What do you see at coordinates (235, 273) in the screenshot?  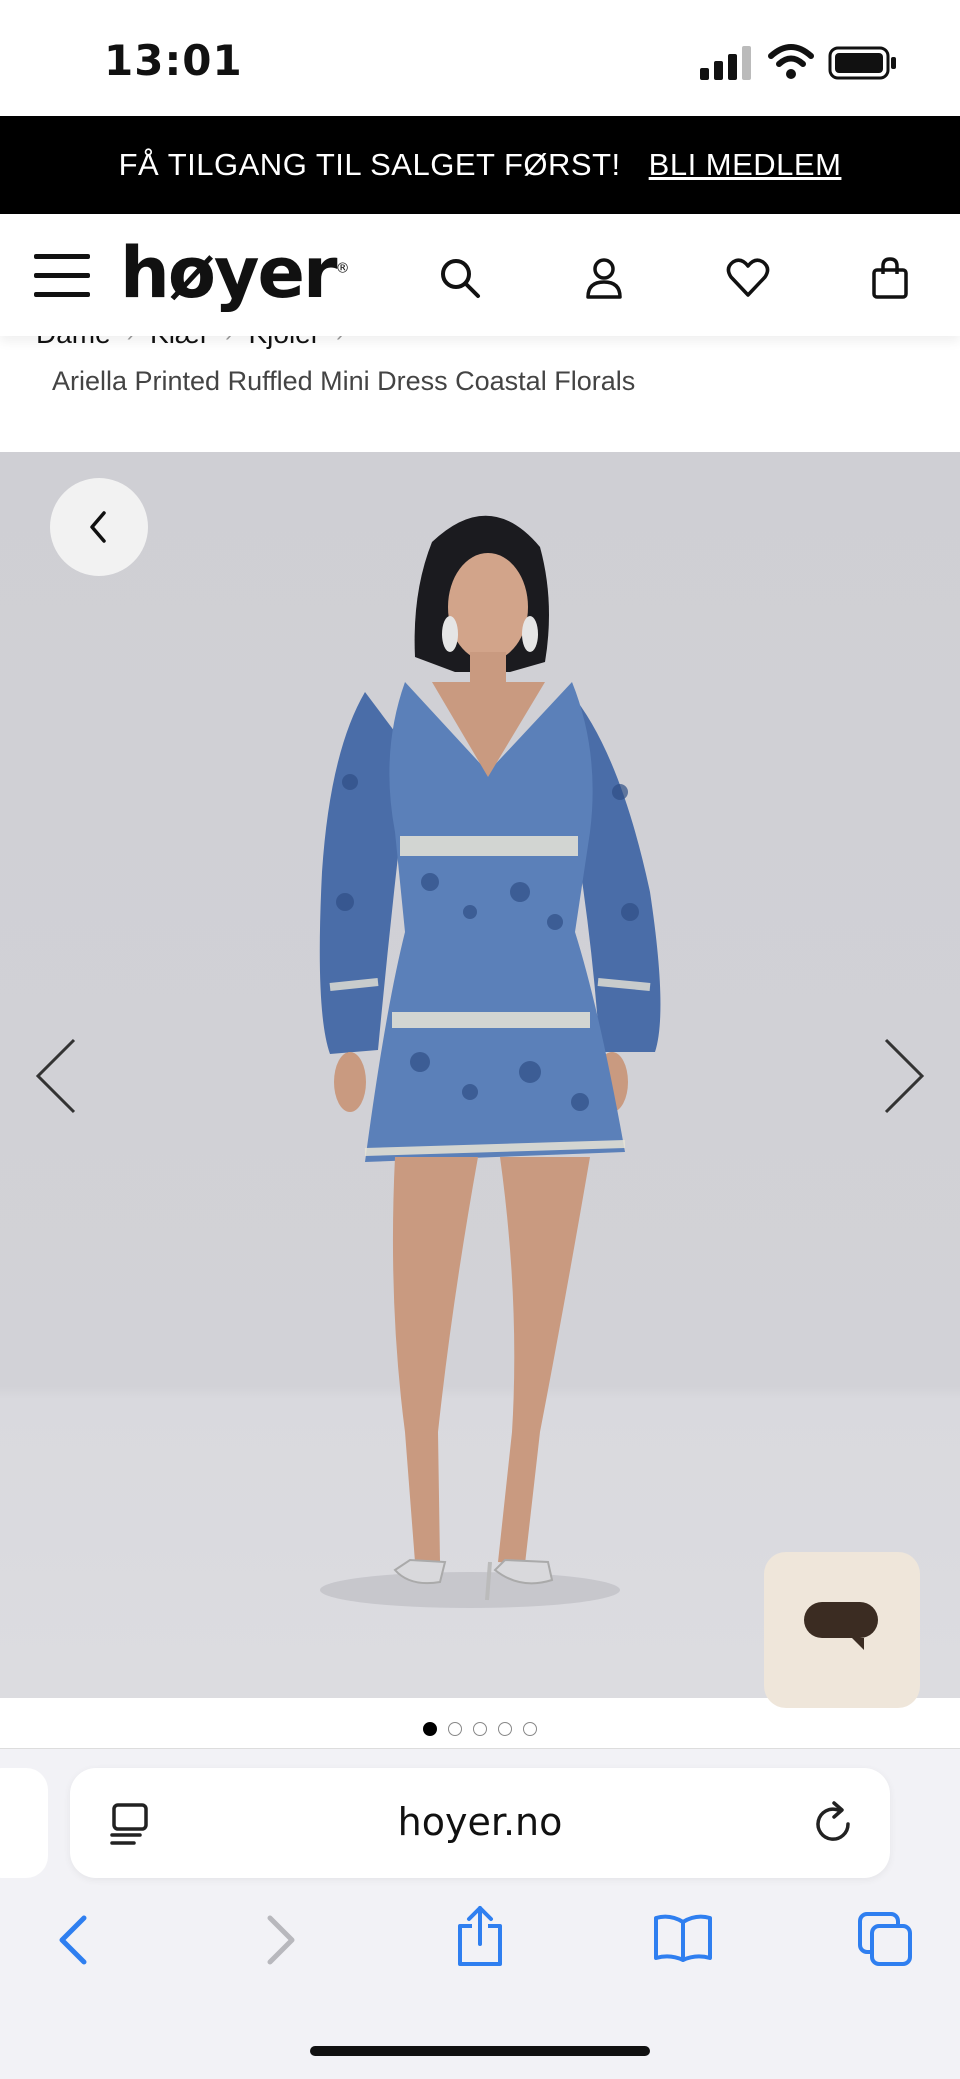 I see `site-logo: høyer®` at bounding box center [235, 273].